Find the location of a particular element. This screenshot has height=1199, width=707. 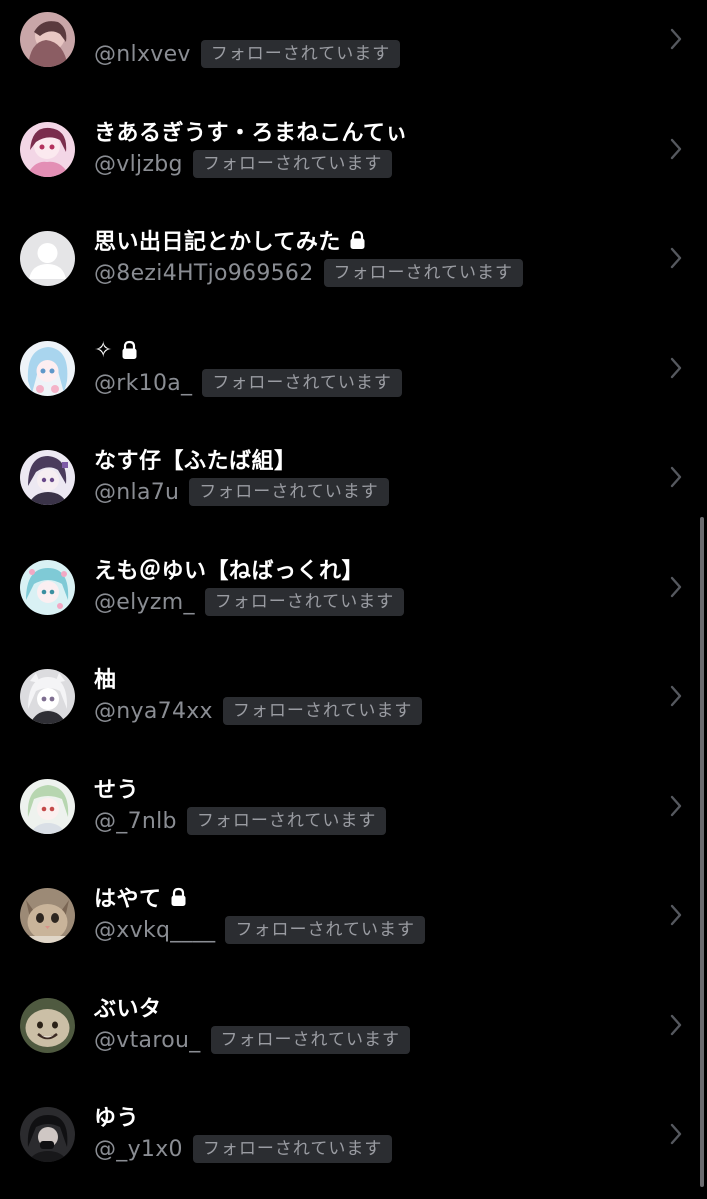

user-row: はやて @xvkq____ フォローされています is located at coordinates (353, 890).